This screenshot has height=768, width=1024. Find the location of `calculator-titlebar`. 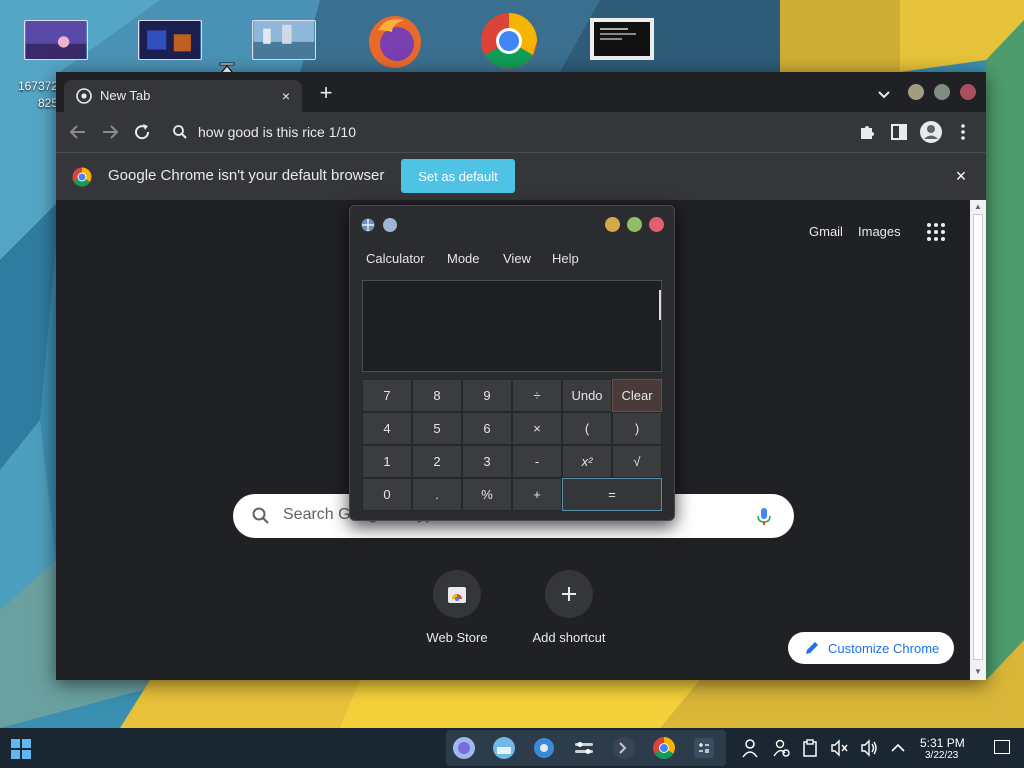

calculator-titlebar is located at coordinates (512, 224).